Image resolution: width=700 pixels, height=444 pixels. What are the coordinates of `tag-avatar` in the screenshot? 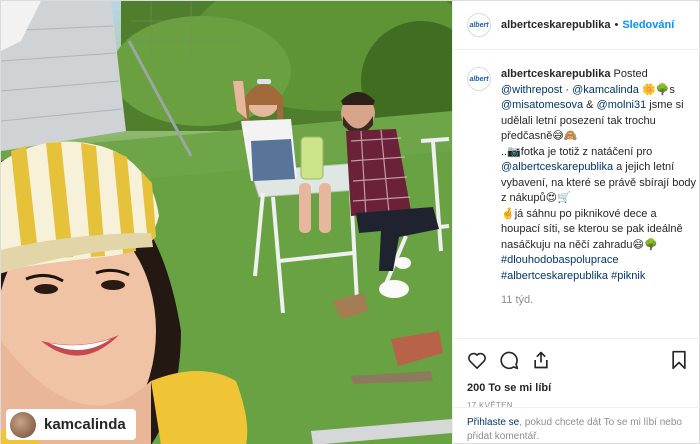 It's located at (23, 424).